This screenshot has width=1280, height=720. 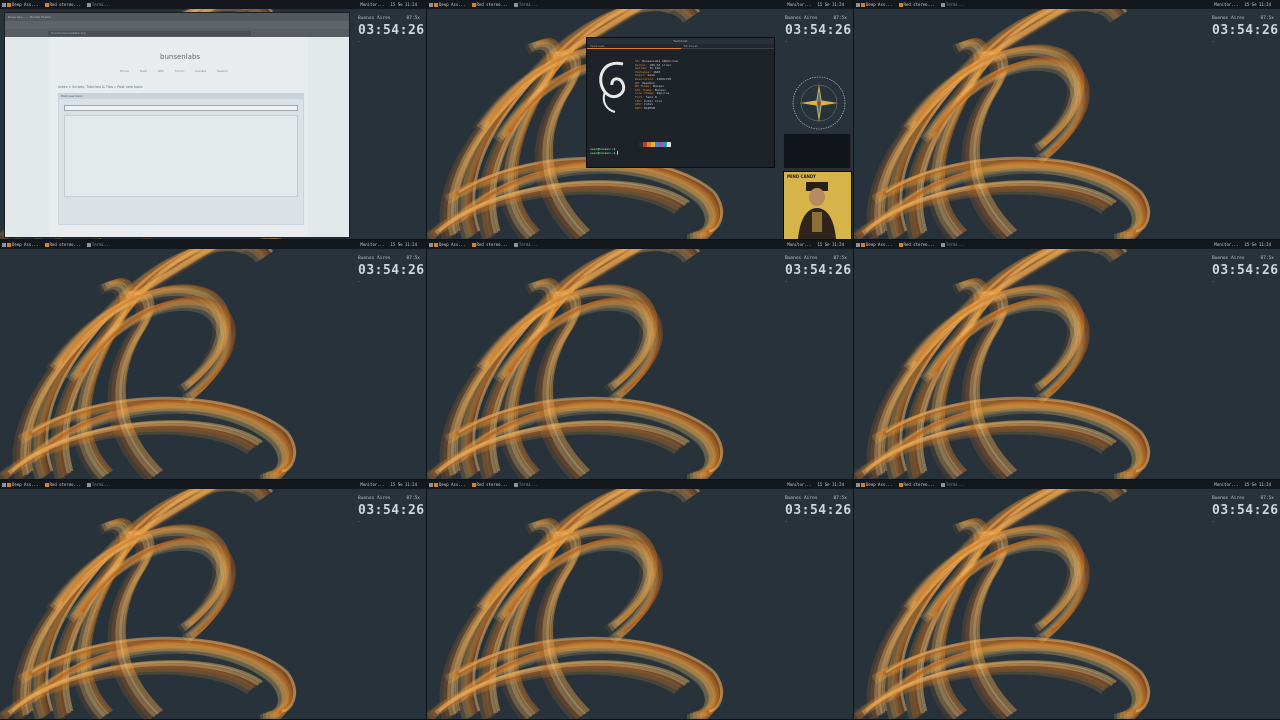 What do you see at coordinates (174, 71) in the screenshot?
I see `site-nav: Home Help Wiki Forum Donate Search` at bounding box center [174, 71].